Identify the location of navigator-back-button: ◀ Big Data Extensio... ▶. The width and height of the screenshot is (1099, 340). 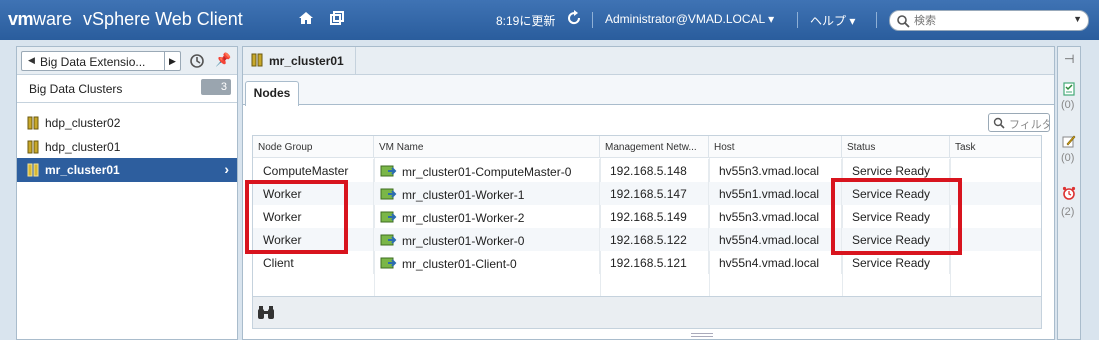
(101, 61).